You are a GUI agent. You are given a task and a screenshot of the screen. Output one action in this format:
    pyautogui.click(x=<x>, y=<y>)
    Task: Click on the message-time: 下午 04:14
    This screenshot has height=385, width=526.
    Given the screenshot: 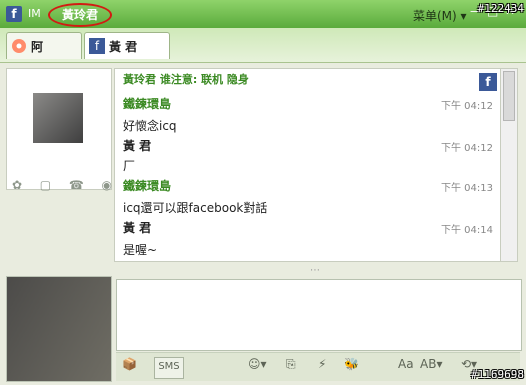 What is the action you would take?
    pyautogui.click(x=467, y=230)
    